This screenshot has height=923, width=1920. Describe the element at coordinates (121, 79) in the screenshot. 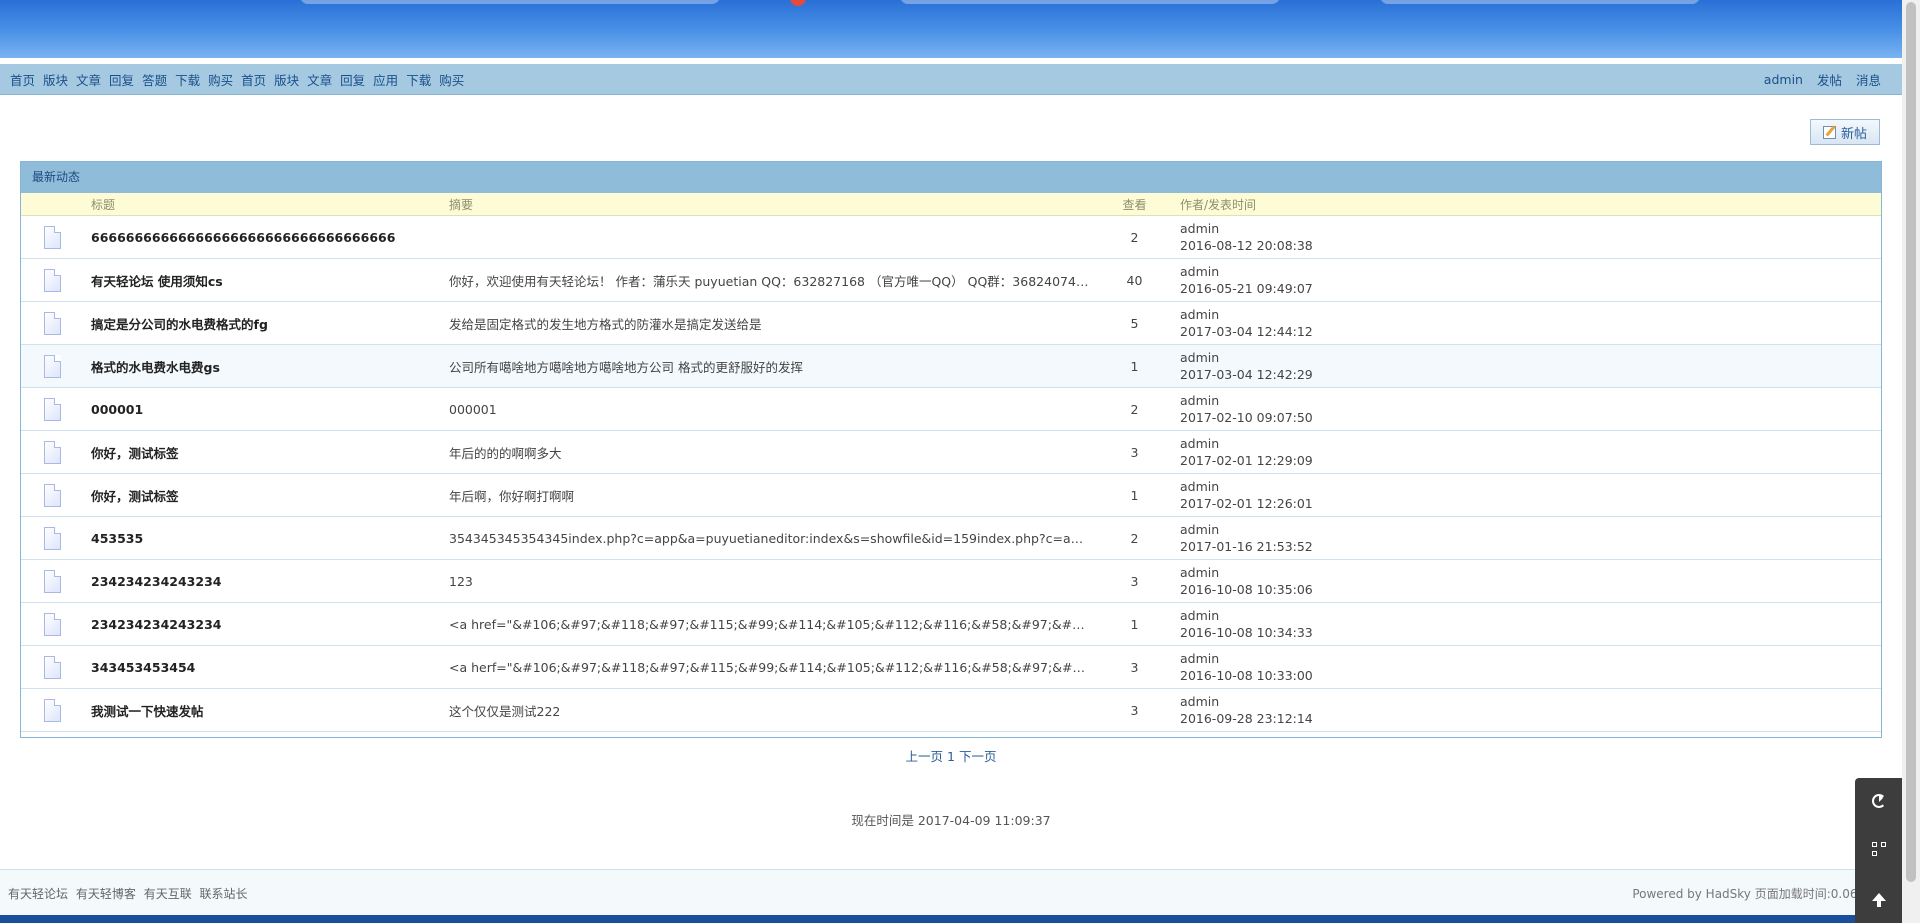

I see `nav-link-replies: 回复` at that location.